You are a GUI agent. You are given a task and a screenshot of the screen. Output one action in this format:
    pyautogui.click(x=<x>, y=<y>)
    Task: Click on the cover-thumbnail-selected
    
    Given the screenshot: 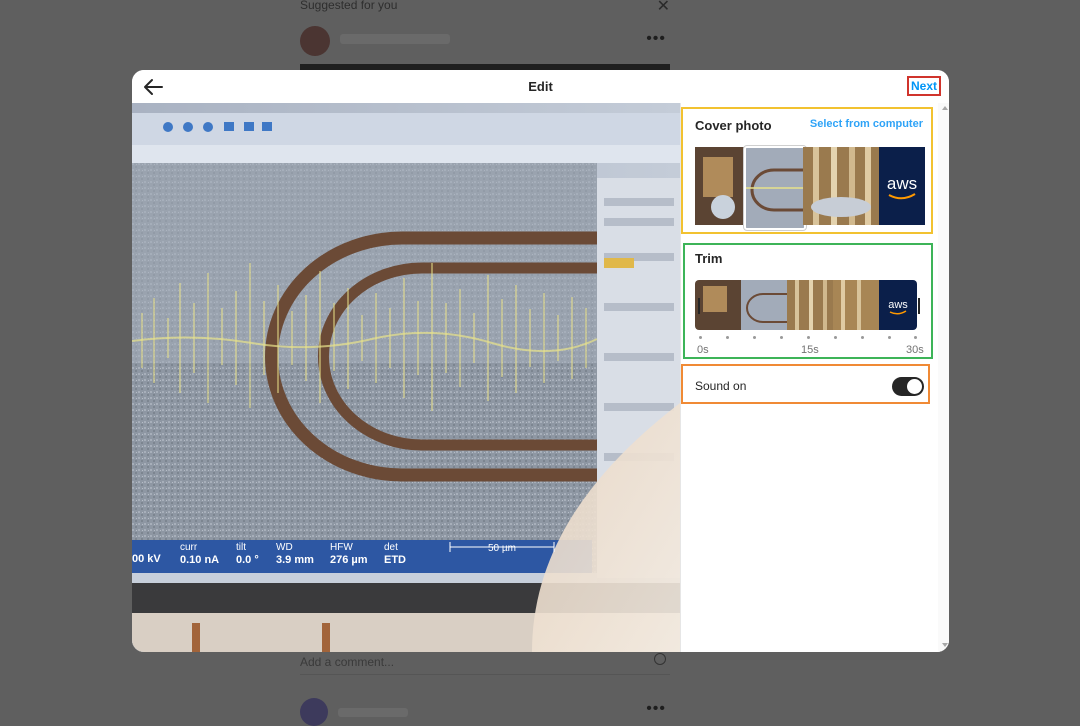 What is the action you would take?
    pyautogui.click(x=775, y=188)
    